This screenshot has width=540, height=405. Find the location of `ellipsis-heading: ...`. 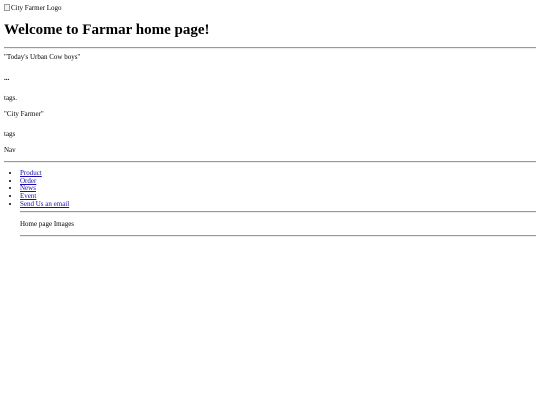

ellipsis-heading: ... is located at coordinates (7, 78).